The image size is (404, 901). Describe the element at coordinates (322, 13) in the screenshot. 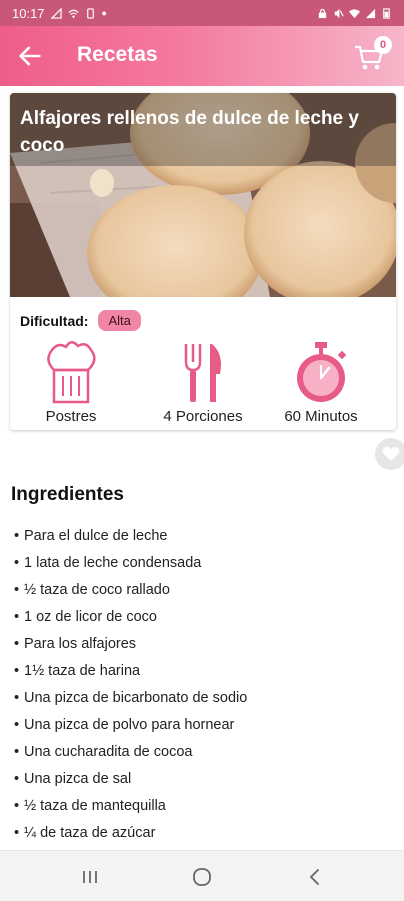

I see `lock-icon` at that location.